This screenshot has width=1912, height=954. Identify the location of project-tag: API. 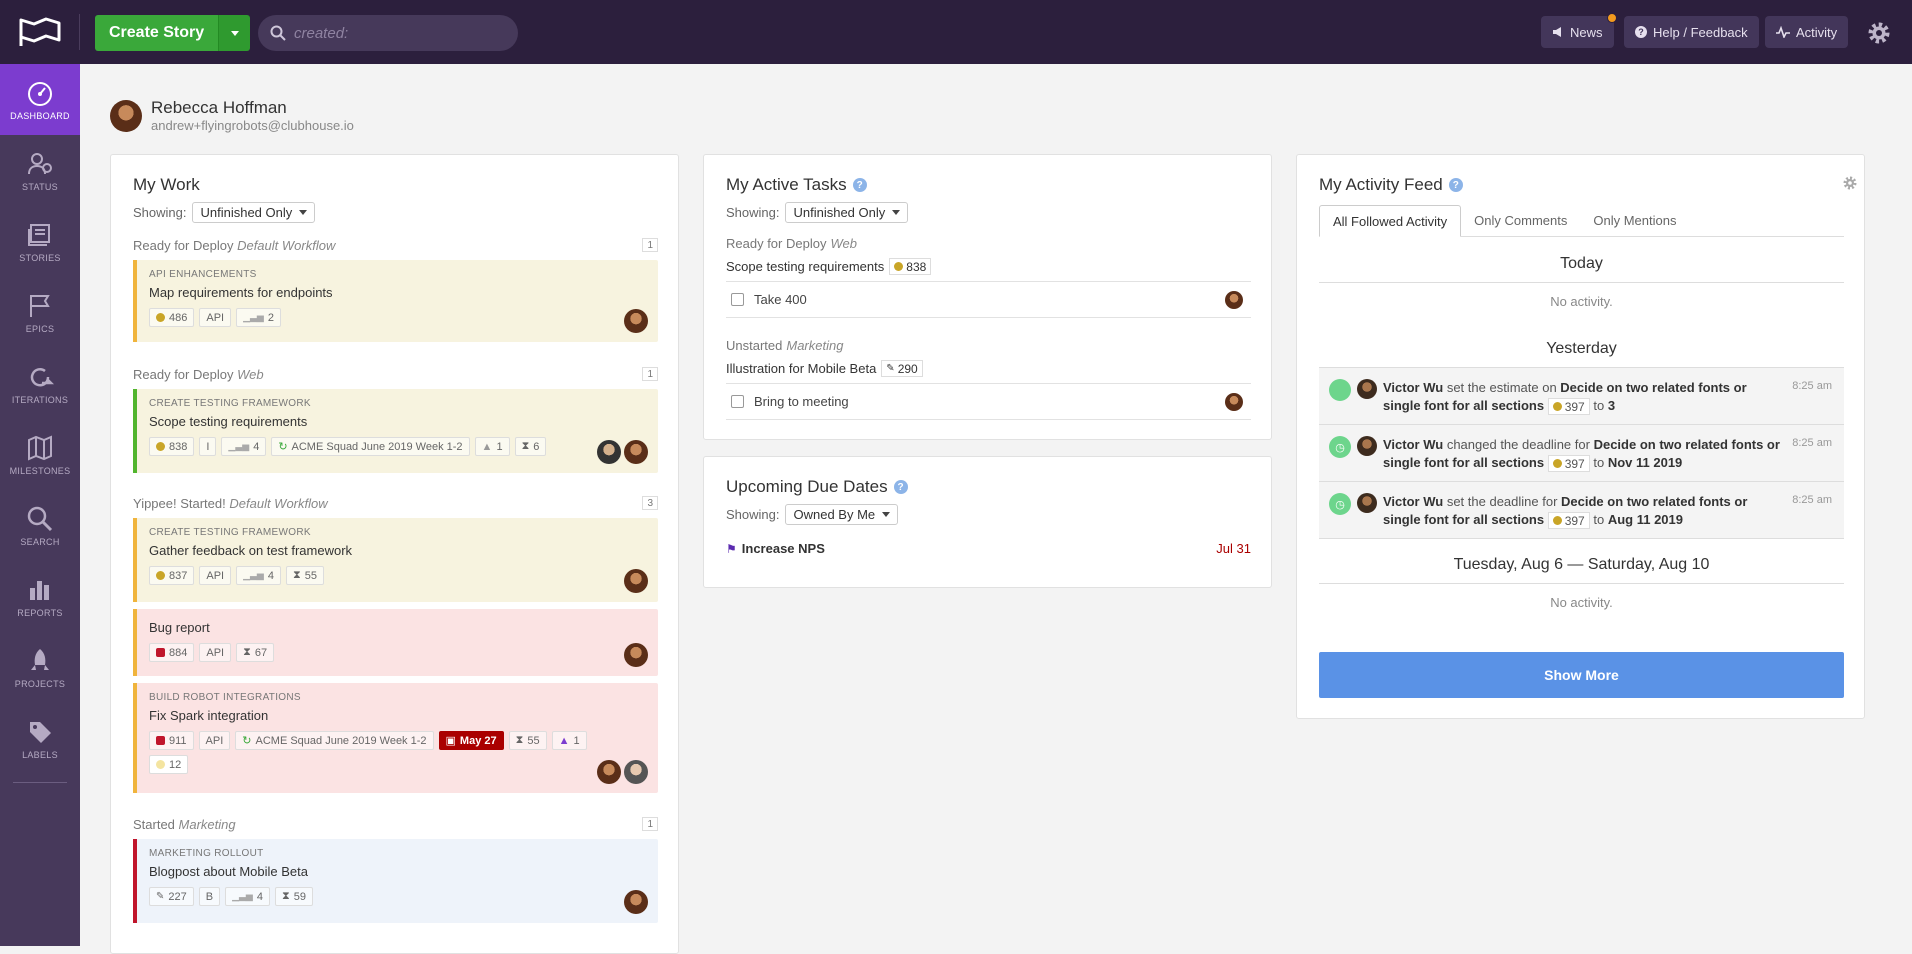
(215, 317).